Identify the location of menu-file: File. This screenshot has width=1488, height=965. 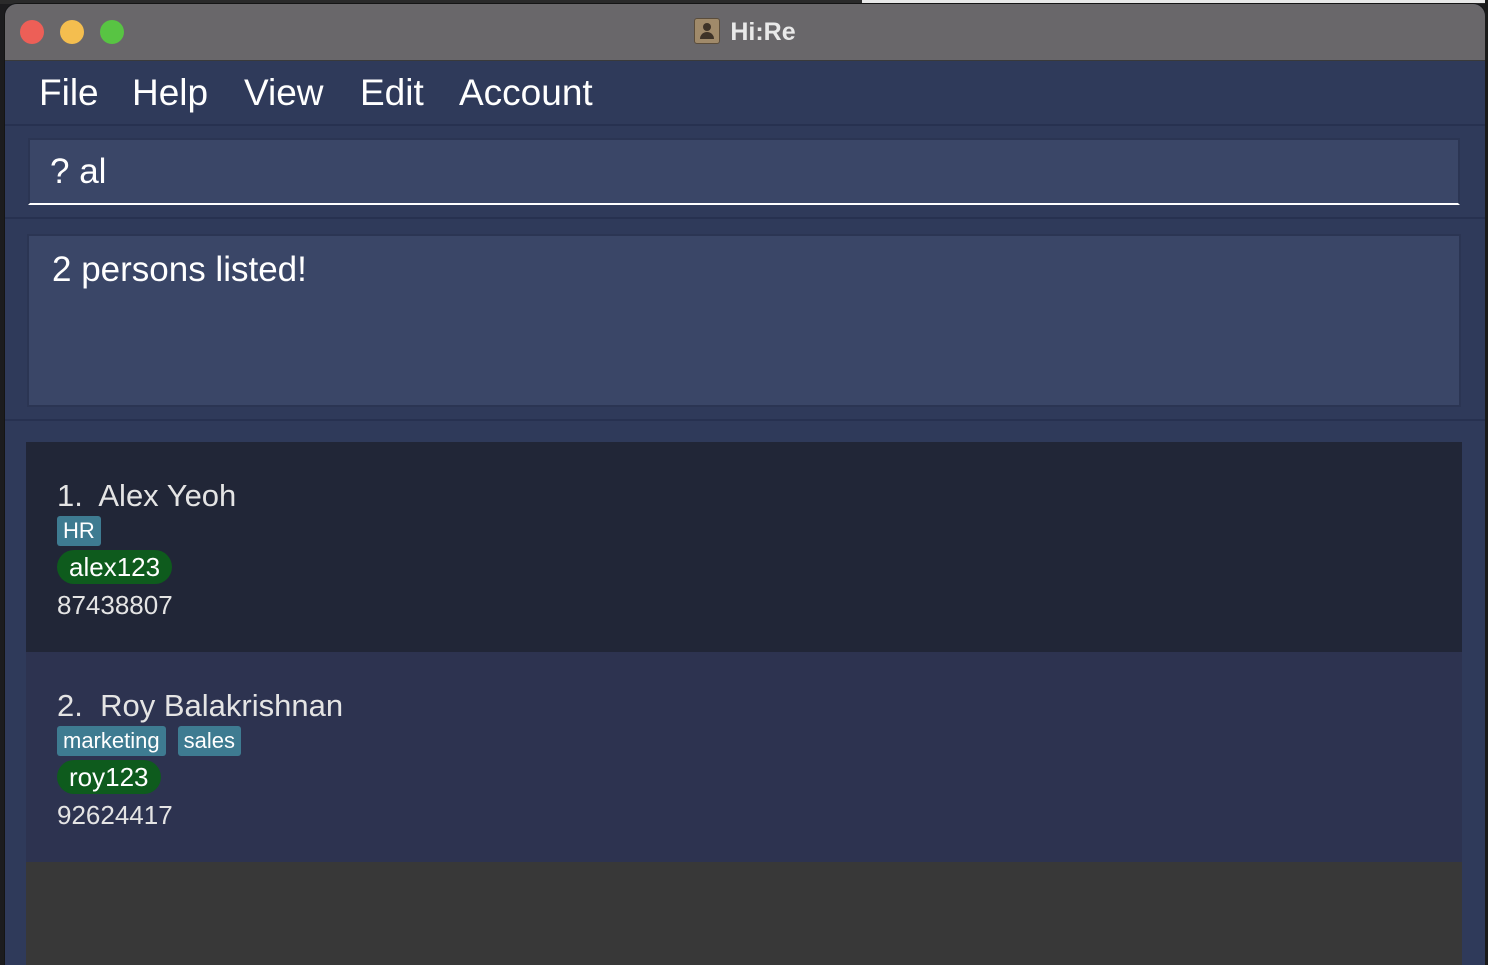
(69, 93).